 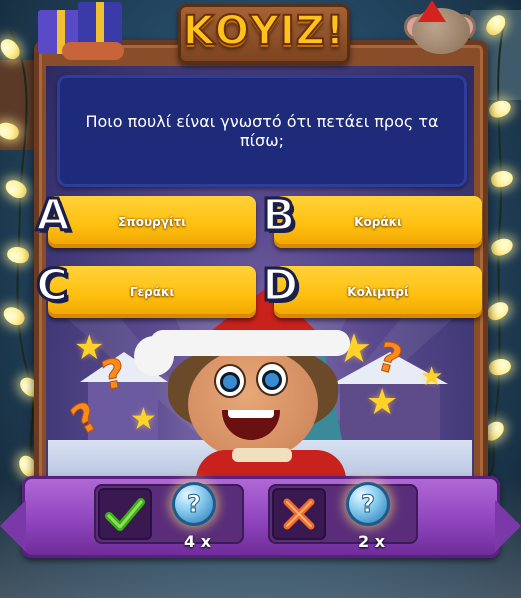 I want to click on ribbon-end-right, so click(x=508, y=526).